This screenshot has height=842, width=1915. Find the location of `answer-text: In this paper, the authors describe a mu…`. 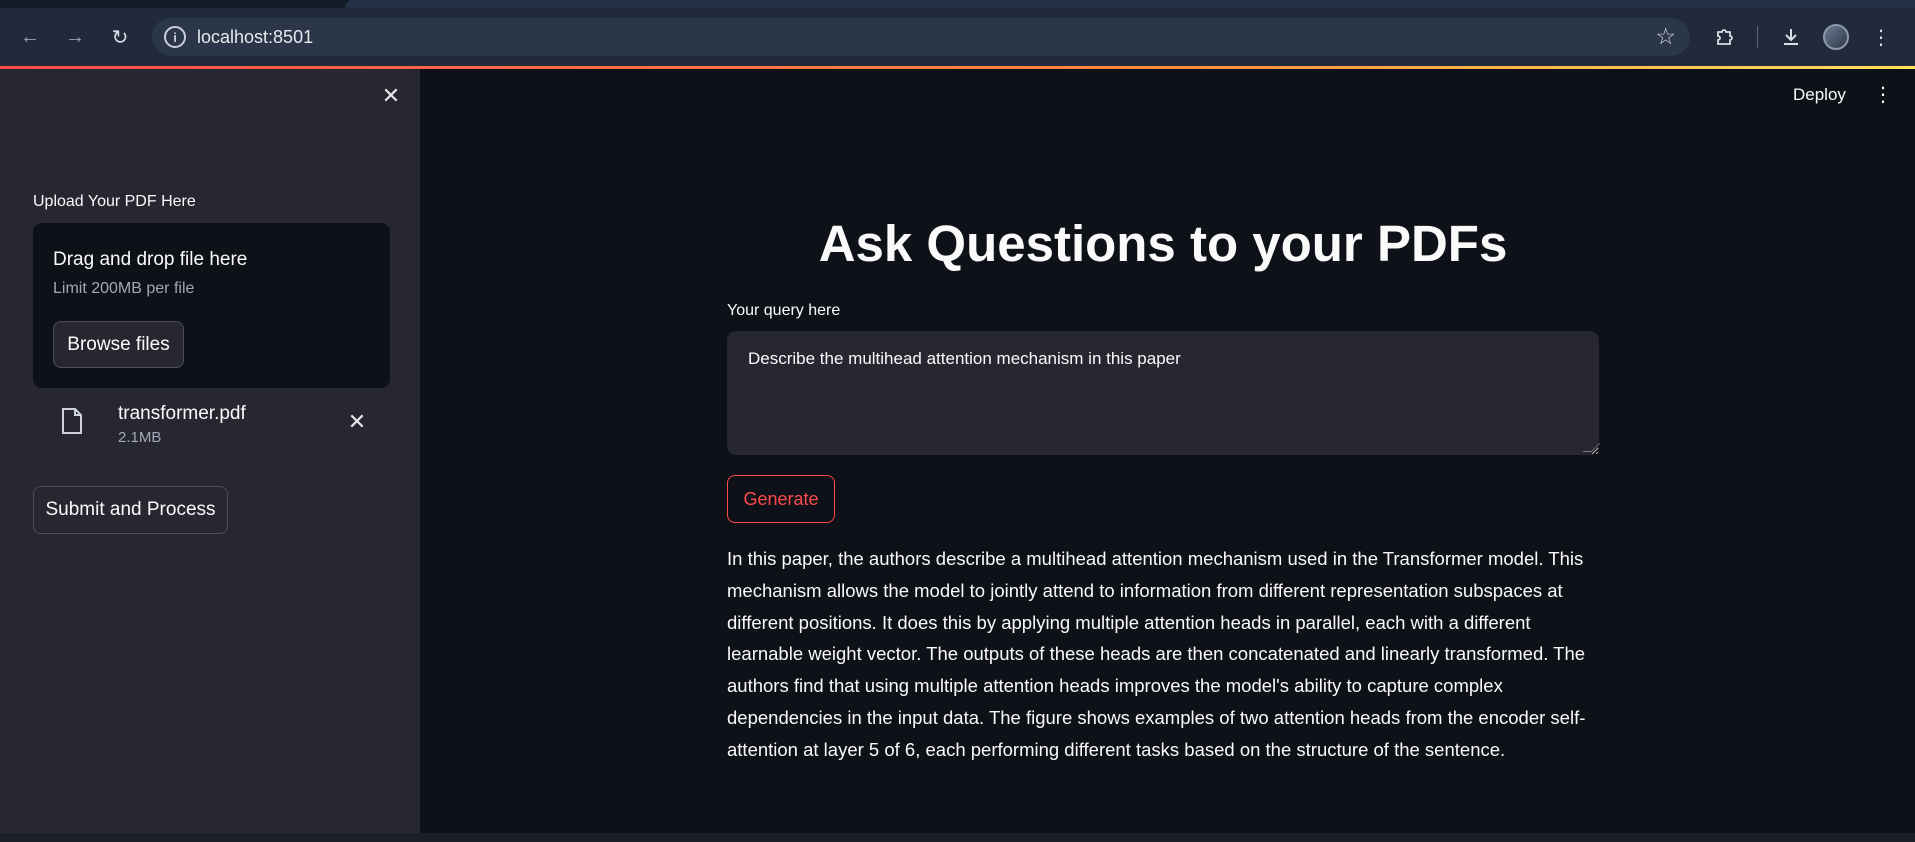

answer-text: In this paper, the authors describe a mu… is located at coordinates (1163, 654).